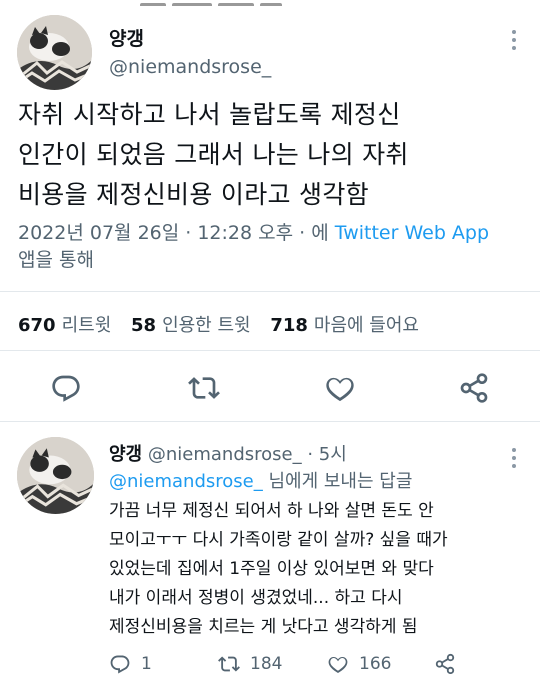 The width and height of the screenshot is (540, 674). Describe the element at coordinates (125, 454) in the screenshot. I see `reply-author-name: 양갱` at that location.